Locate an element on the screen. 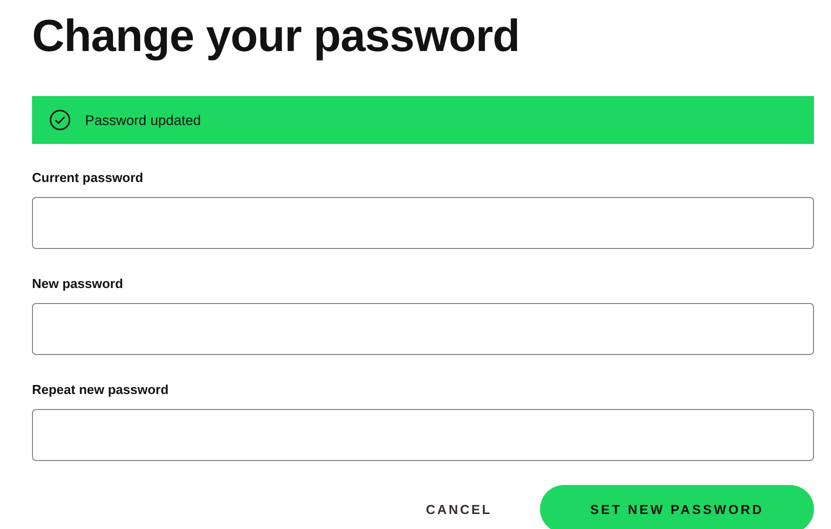 The image size is (831, 529). field-label: Repeat new password is located at coordinates (101, 390).